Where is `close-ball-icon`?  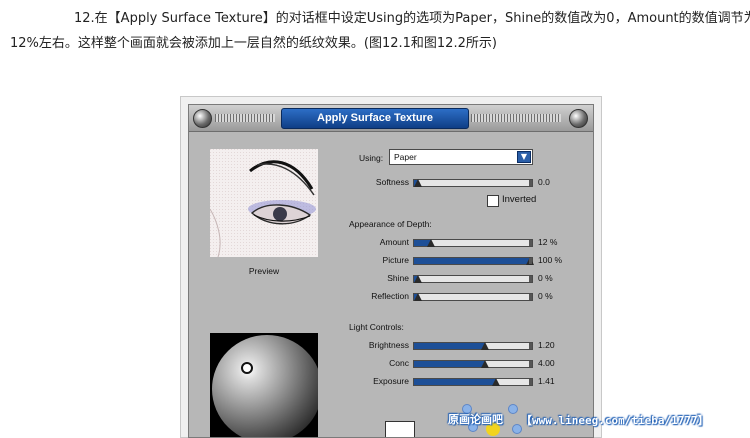
close-ball-icon is located at coordinates (578, 118).